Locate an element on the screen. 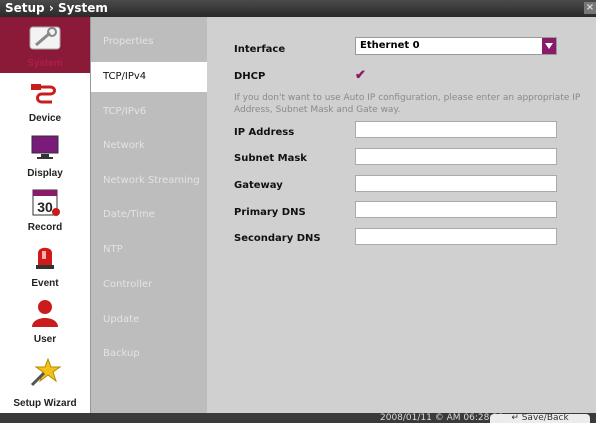  nav-item-device: Device is located at coordinates (45, 101).